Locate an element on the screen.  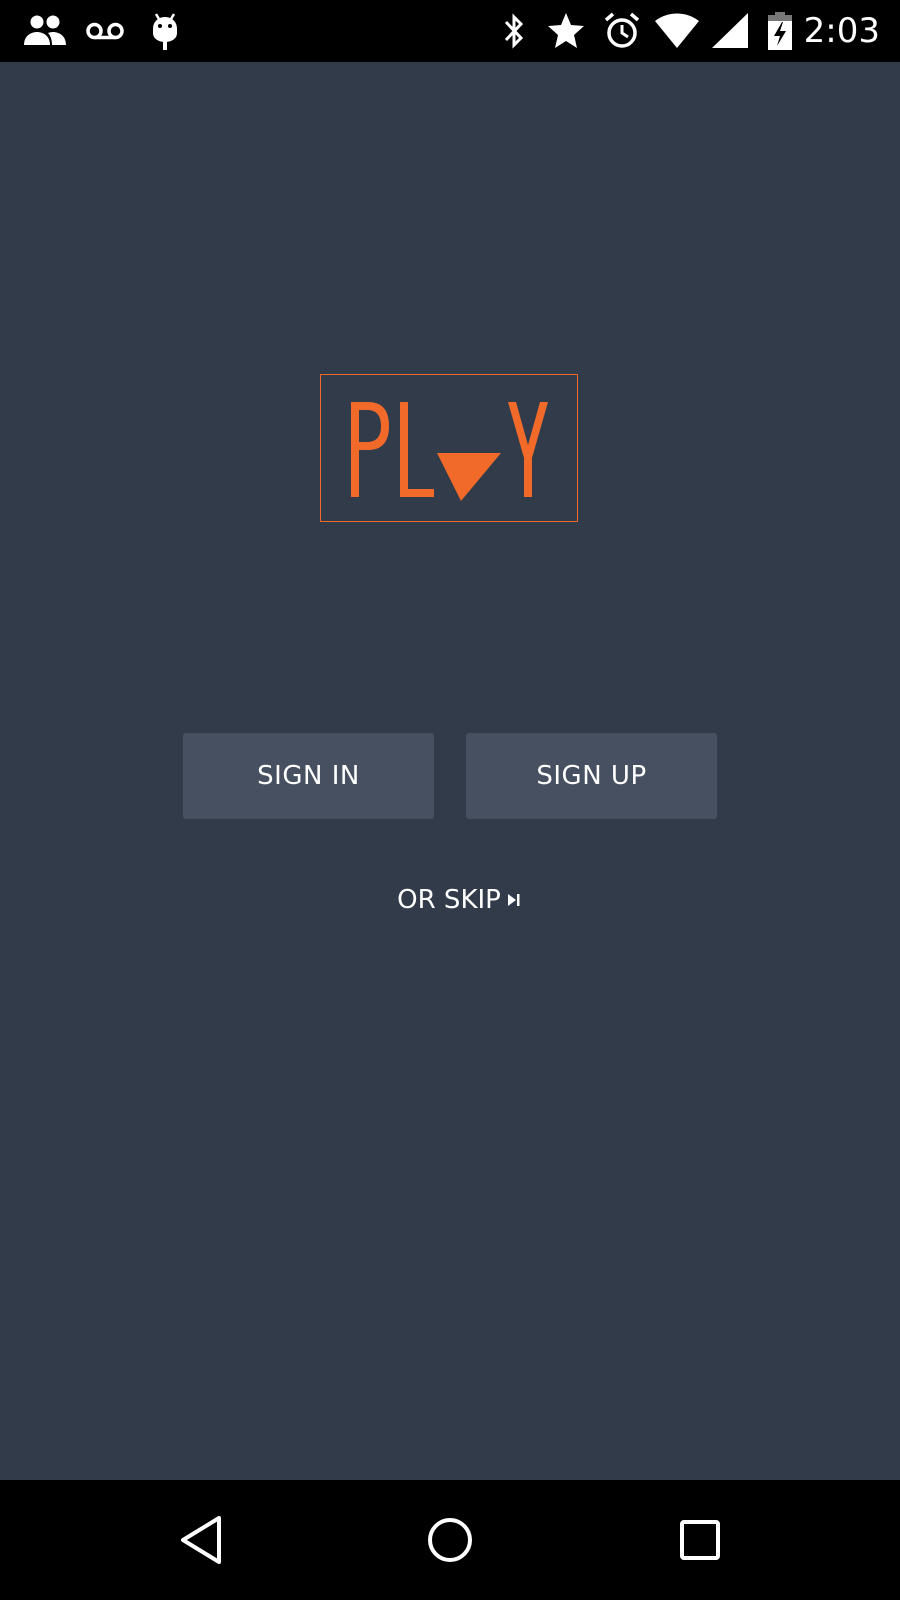
people-icon is located at coordinates (45, 31).